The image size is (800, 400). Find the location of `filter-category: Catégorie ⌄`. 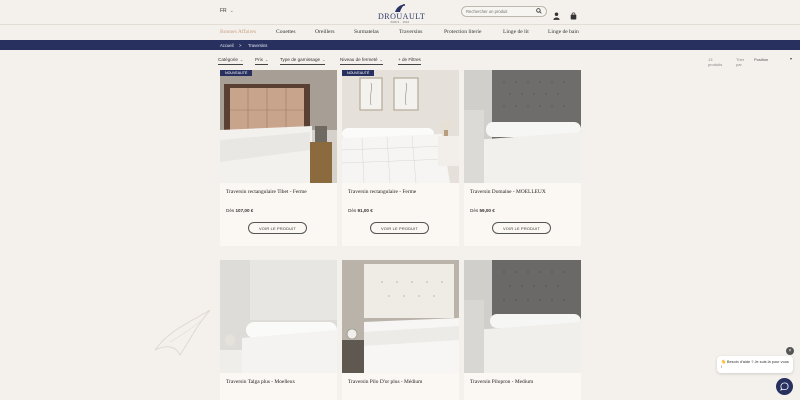

filter-category: Catégorie ⌄ is located at coordinates (231, 60).